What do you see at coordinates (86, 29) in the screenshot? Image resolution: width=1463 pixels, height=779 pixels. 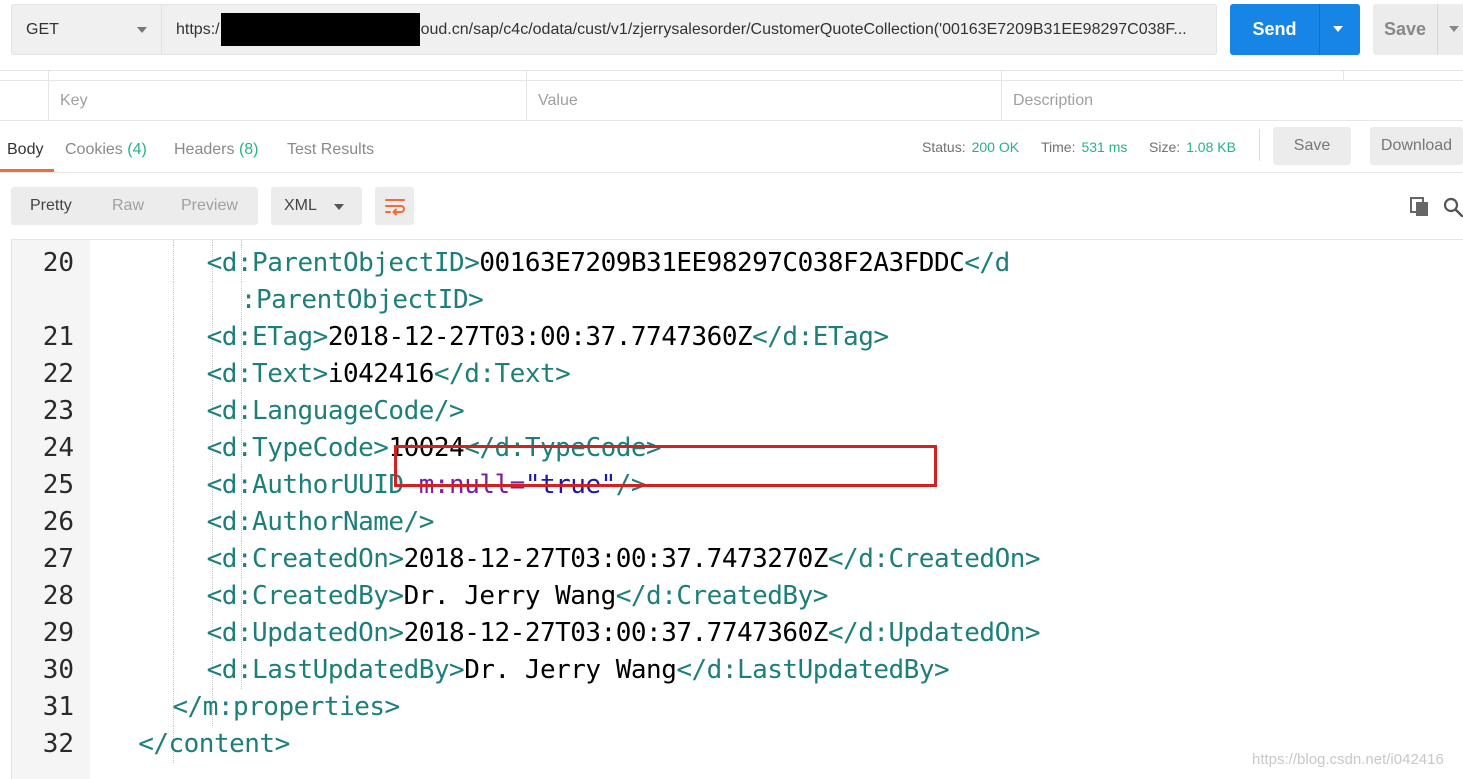 I see `method-select: GET` at bounding box center [86, 29].